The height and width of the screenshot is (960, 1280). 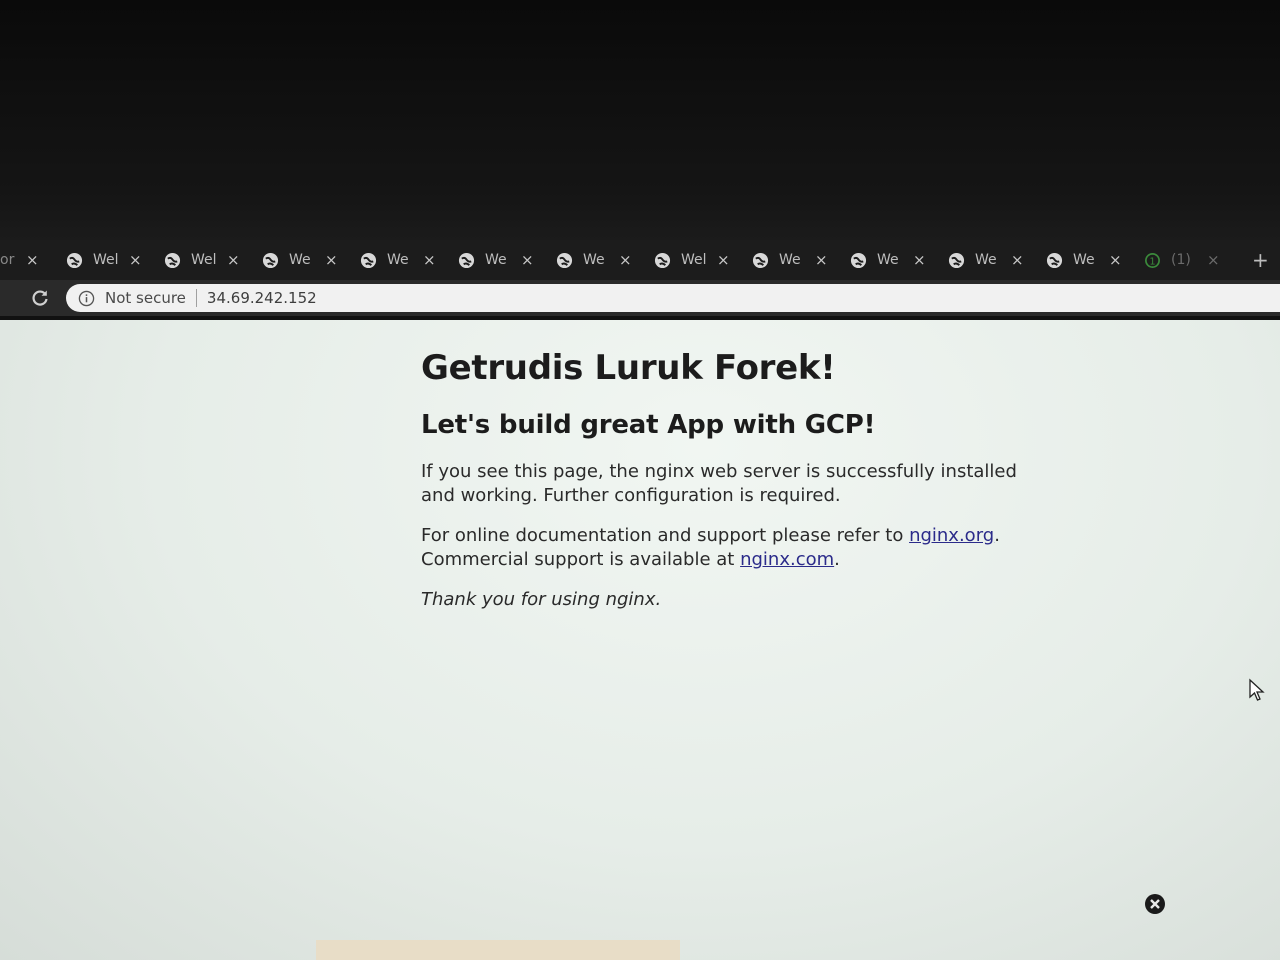 What do you see at coordinates (196, 298) in the screenshot?
I see `omnibox-divider` at bounding box center [196, 298].